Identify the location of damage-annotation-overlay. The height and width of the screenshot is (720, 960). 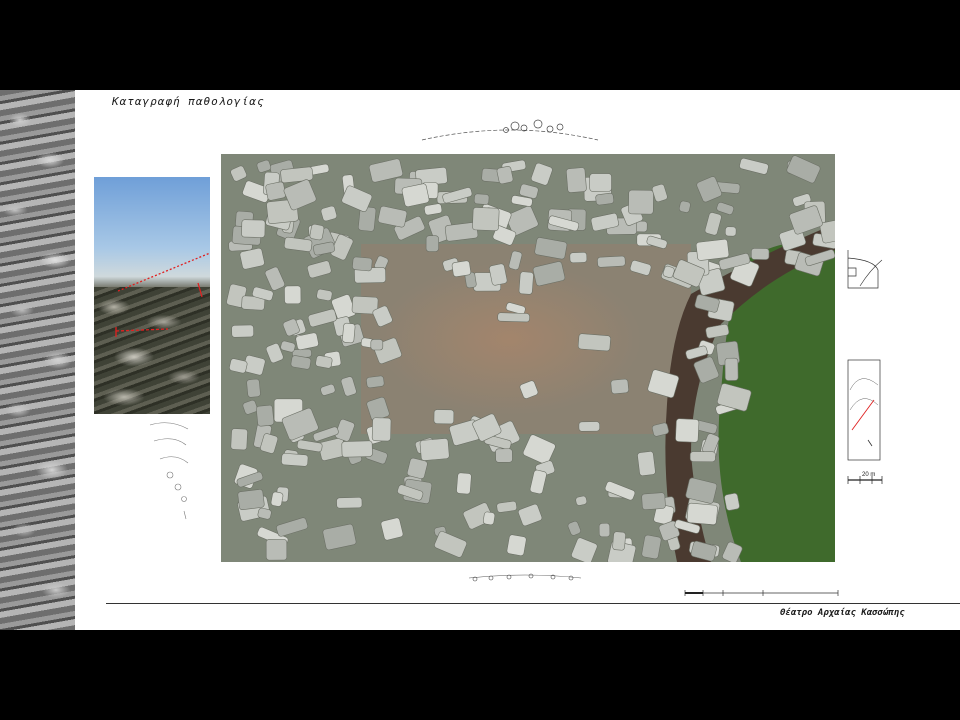
(162, 294).